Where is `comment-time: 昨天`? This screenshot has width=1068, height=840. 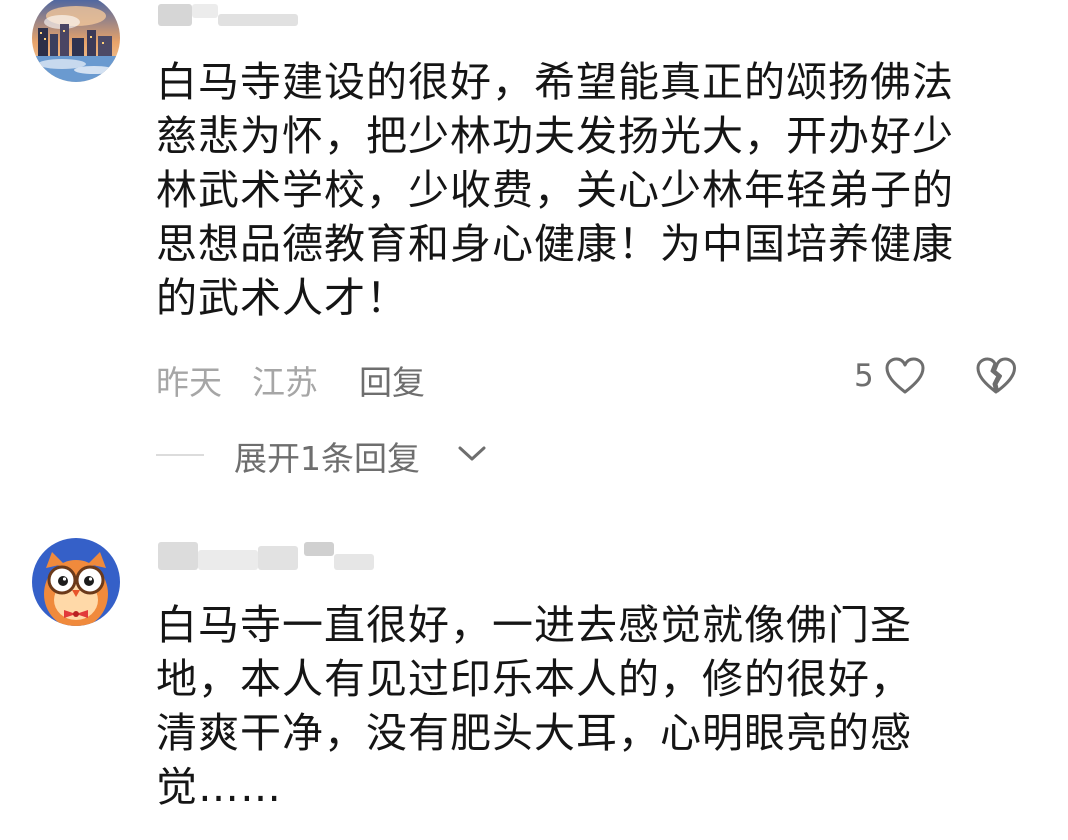
comment-time: 昨天 is located at coordinates (189, 382).